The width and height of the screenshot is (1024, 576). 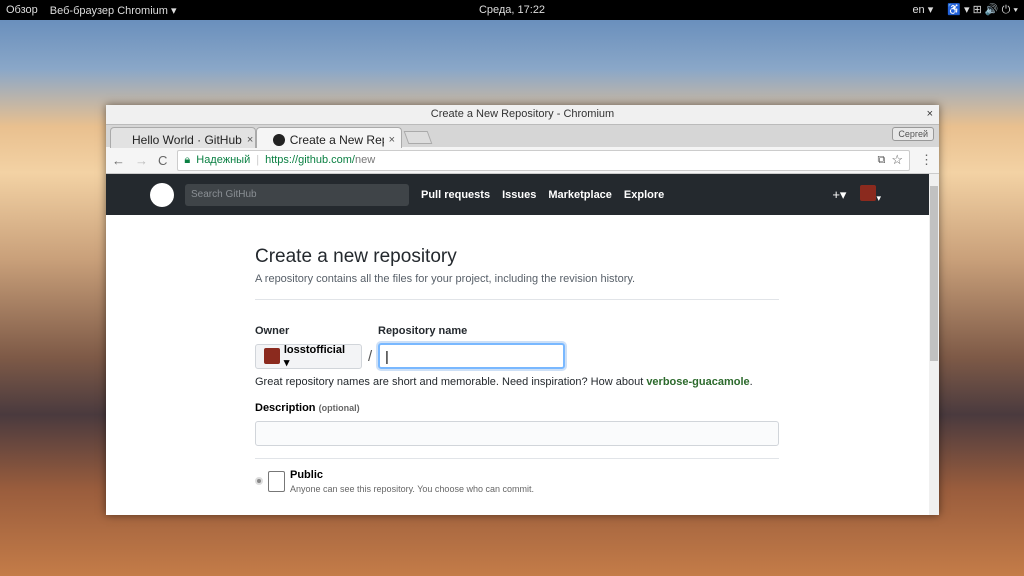 I want to click on reload-button: C, so click(x=162, y=160).